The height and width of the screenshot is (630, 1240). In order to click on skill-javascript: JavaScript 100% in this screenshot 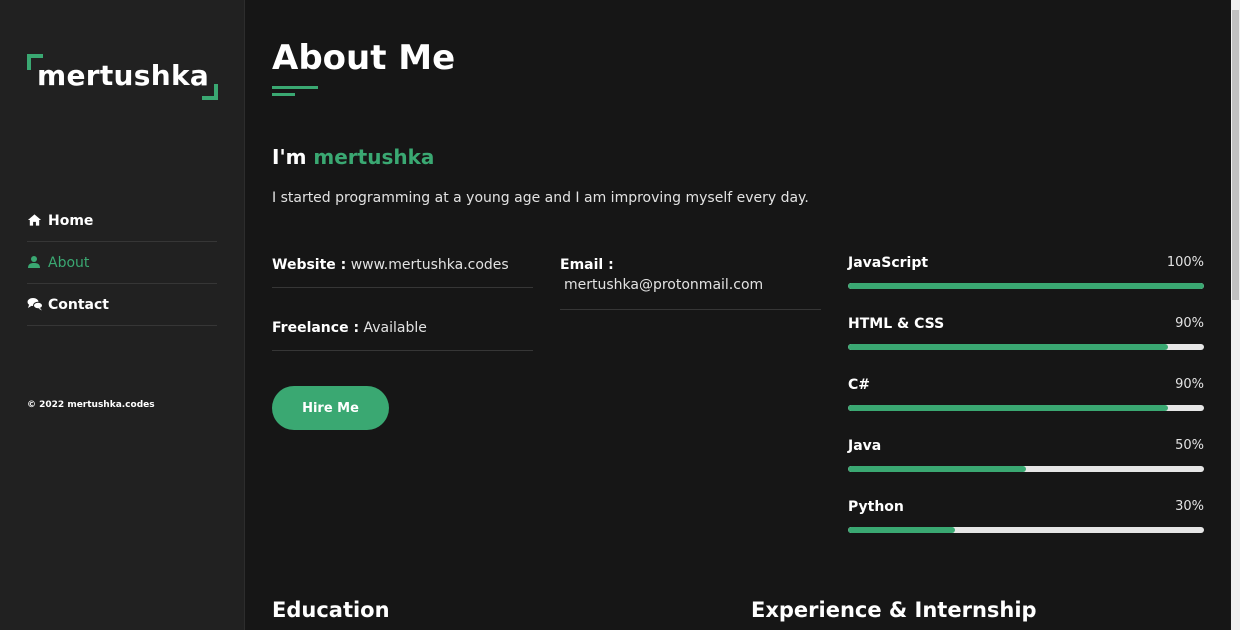, I will do `click(1026, 285)`.